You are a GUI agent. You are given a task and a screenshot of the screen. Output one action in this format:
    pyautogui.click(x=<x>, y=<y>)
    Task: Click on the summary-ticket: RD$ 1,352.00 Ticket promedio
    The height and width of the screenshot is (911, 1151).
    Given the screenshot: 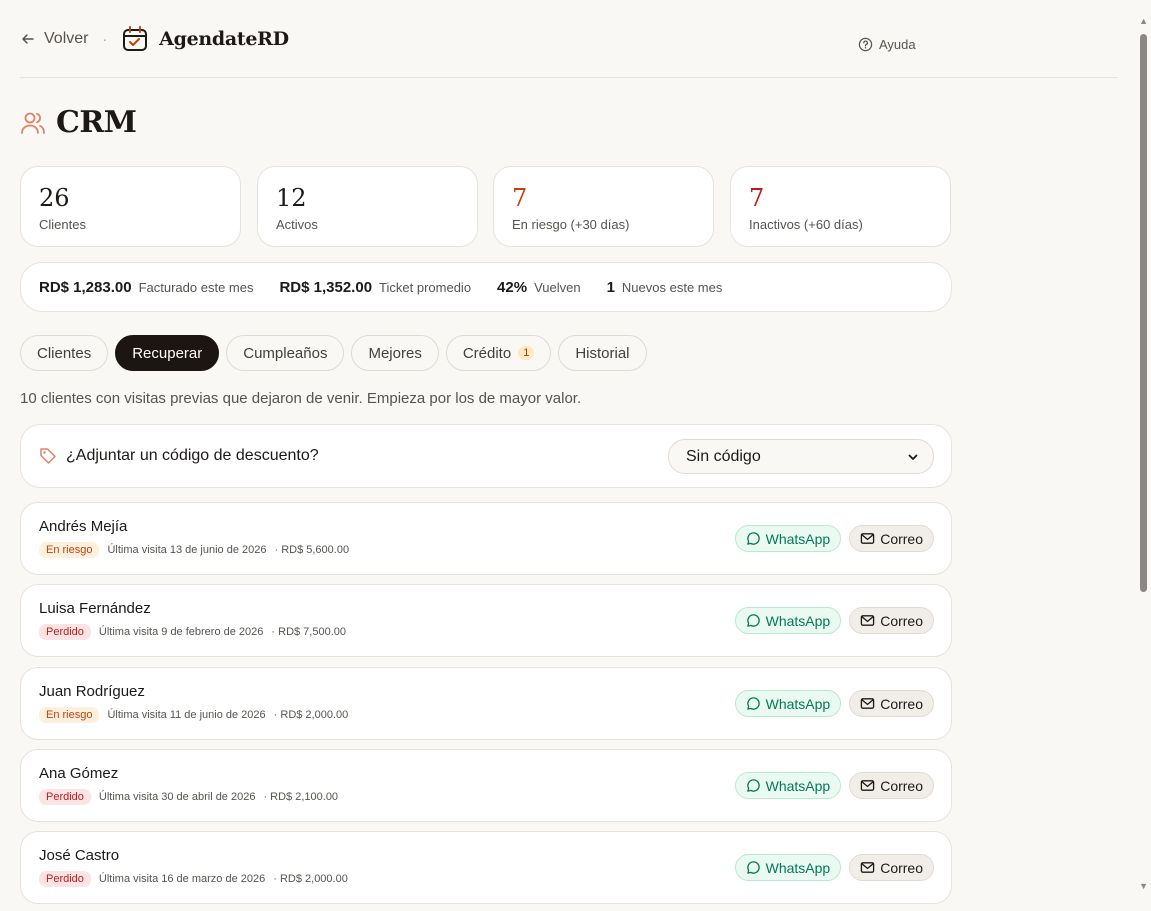 What is the action you would take?
    pyautogui.click(x=375, y=287)
    